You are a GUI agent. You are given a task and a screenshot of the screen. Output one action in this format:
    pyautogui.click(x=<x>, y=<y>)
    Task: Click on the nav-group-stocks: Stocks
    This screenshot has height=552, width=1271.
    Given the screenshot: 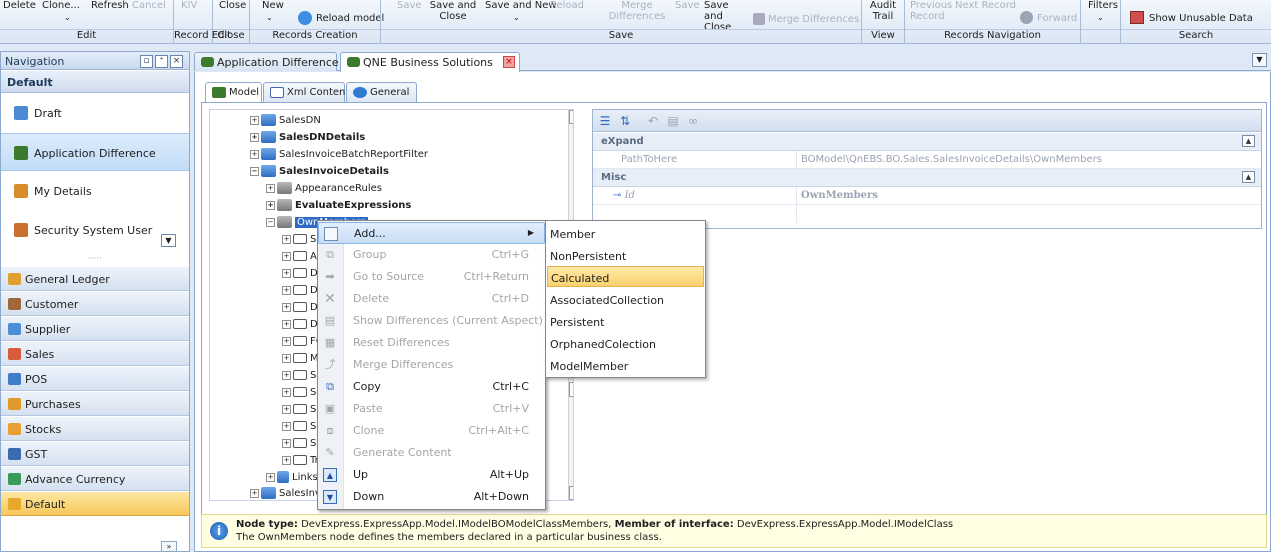 What is the action you would take?
    pyautogui.click(x=95, y=429)
    